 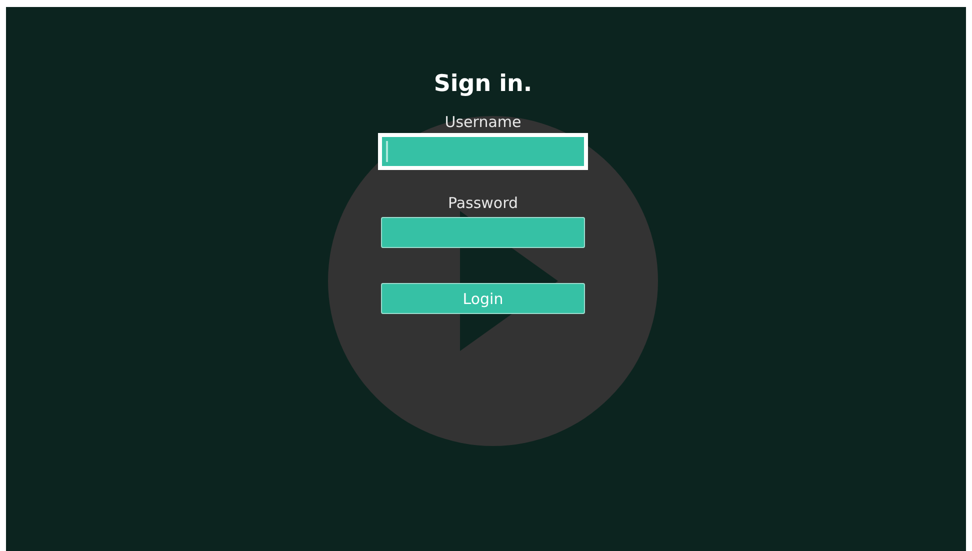 What do you see at coordinates (483, 84) in the screenshot?
I see `sign-in-title: Sign in.` at bounding box center [483, 84].